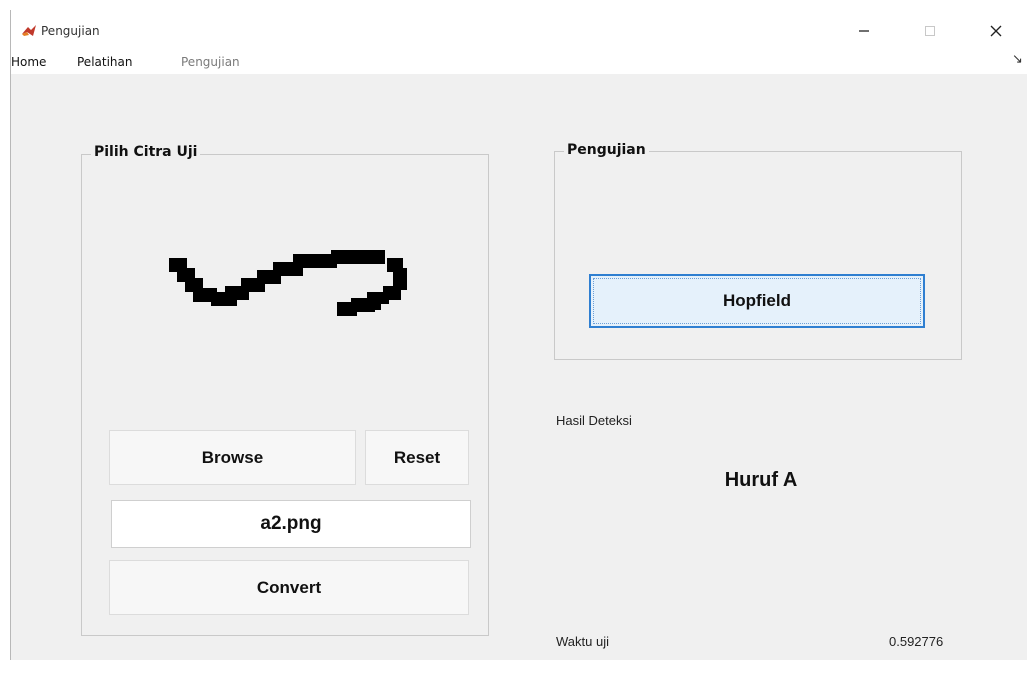 The width and height of the screenshot is (1027, 673). I want to click on toolbar-arrow-icon: ↘, so click(1017, 59).